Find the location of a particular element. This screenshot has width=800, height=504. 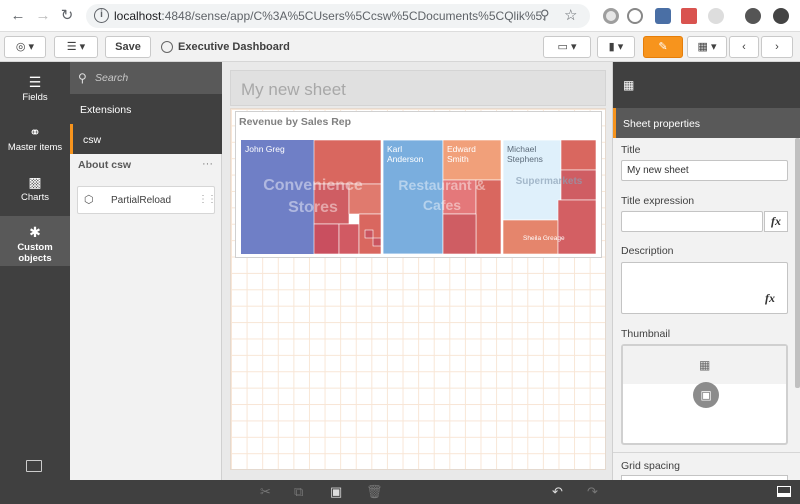

paste-icon: ▣ is located at coordinates (336, 492).